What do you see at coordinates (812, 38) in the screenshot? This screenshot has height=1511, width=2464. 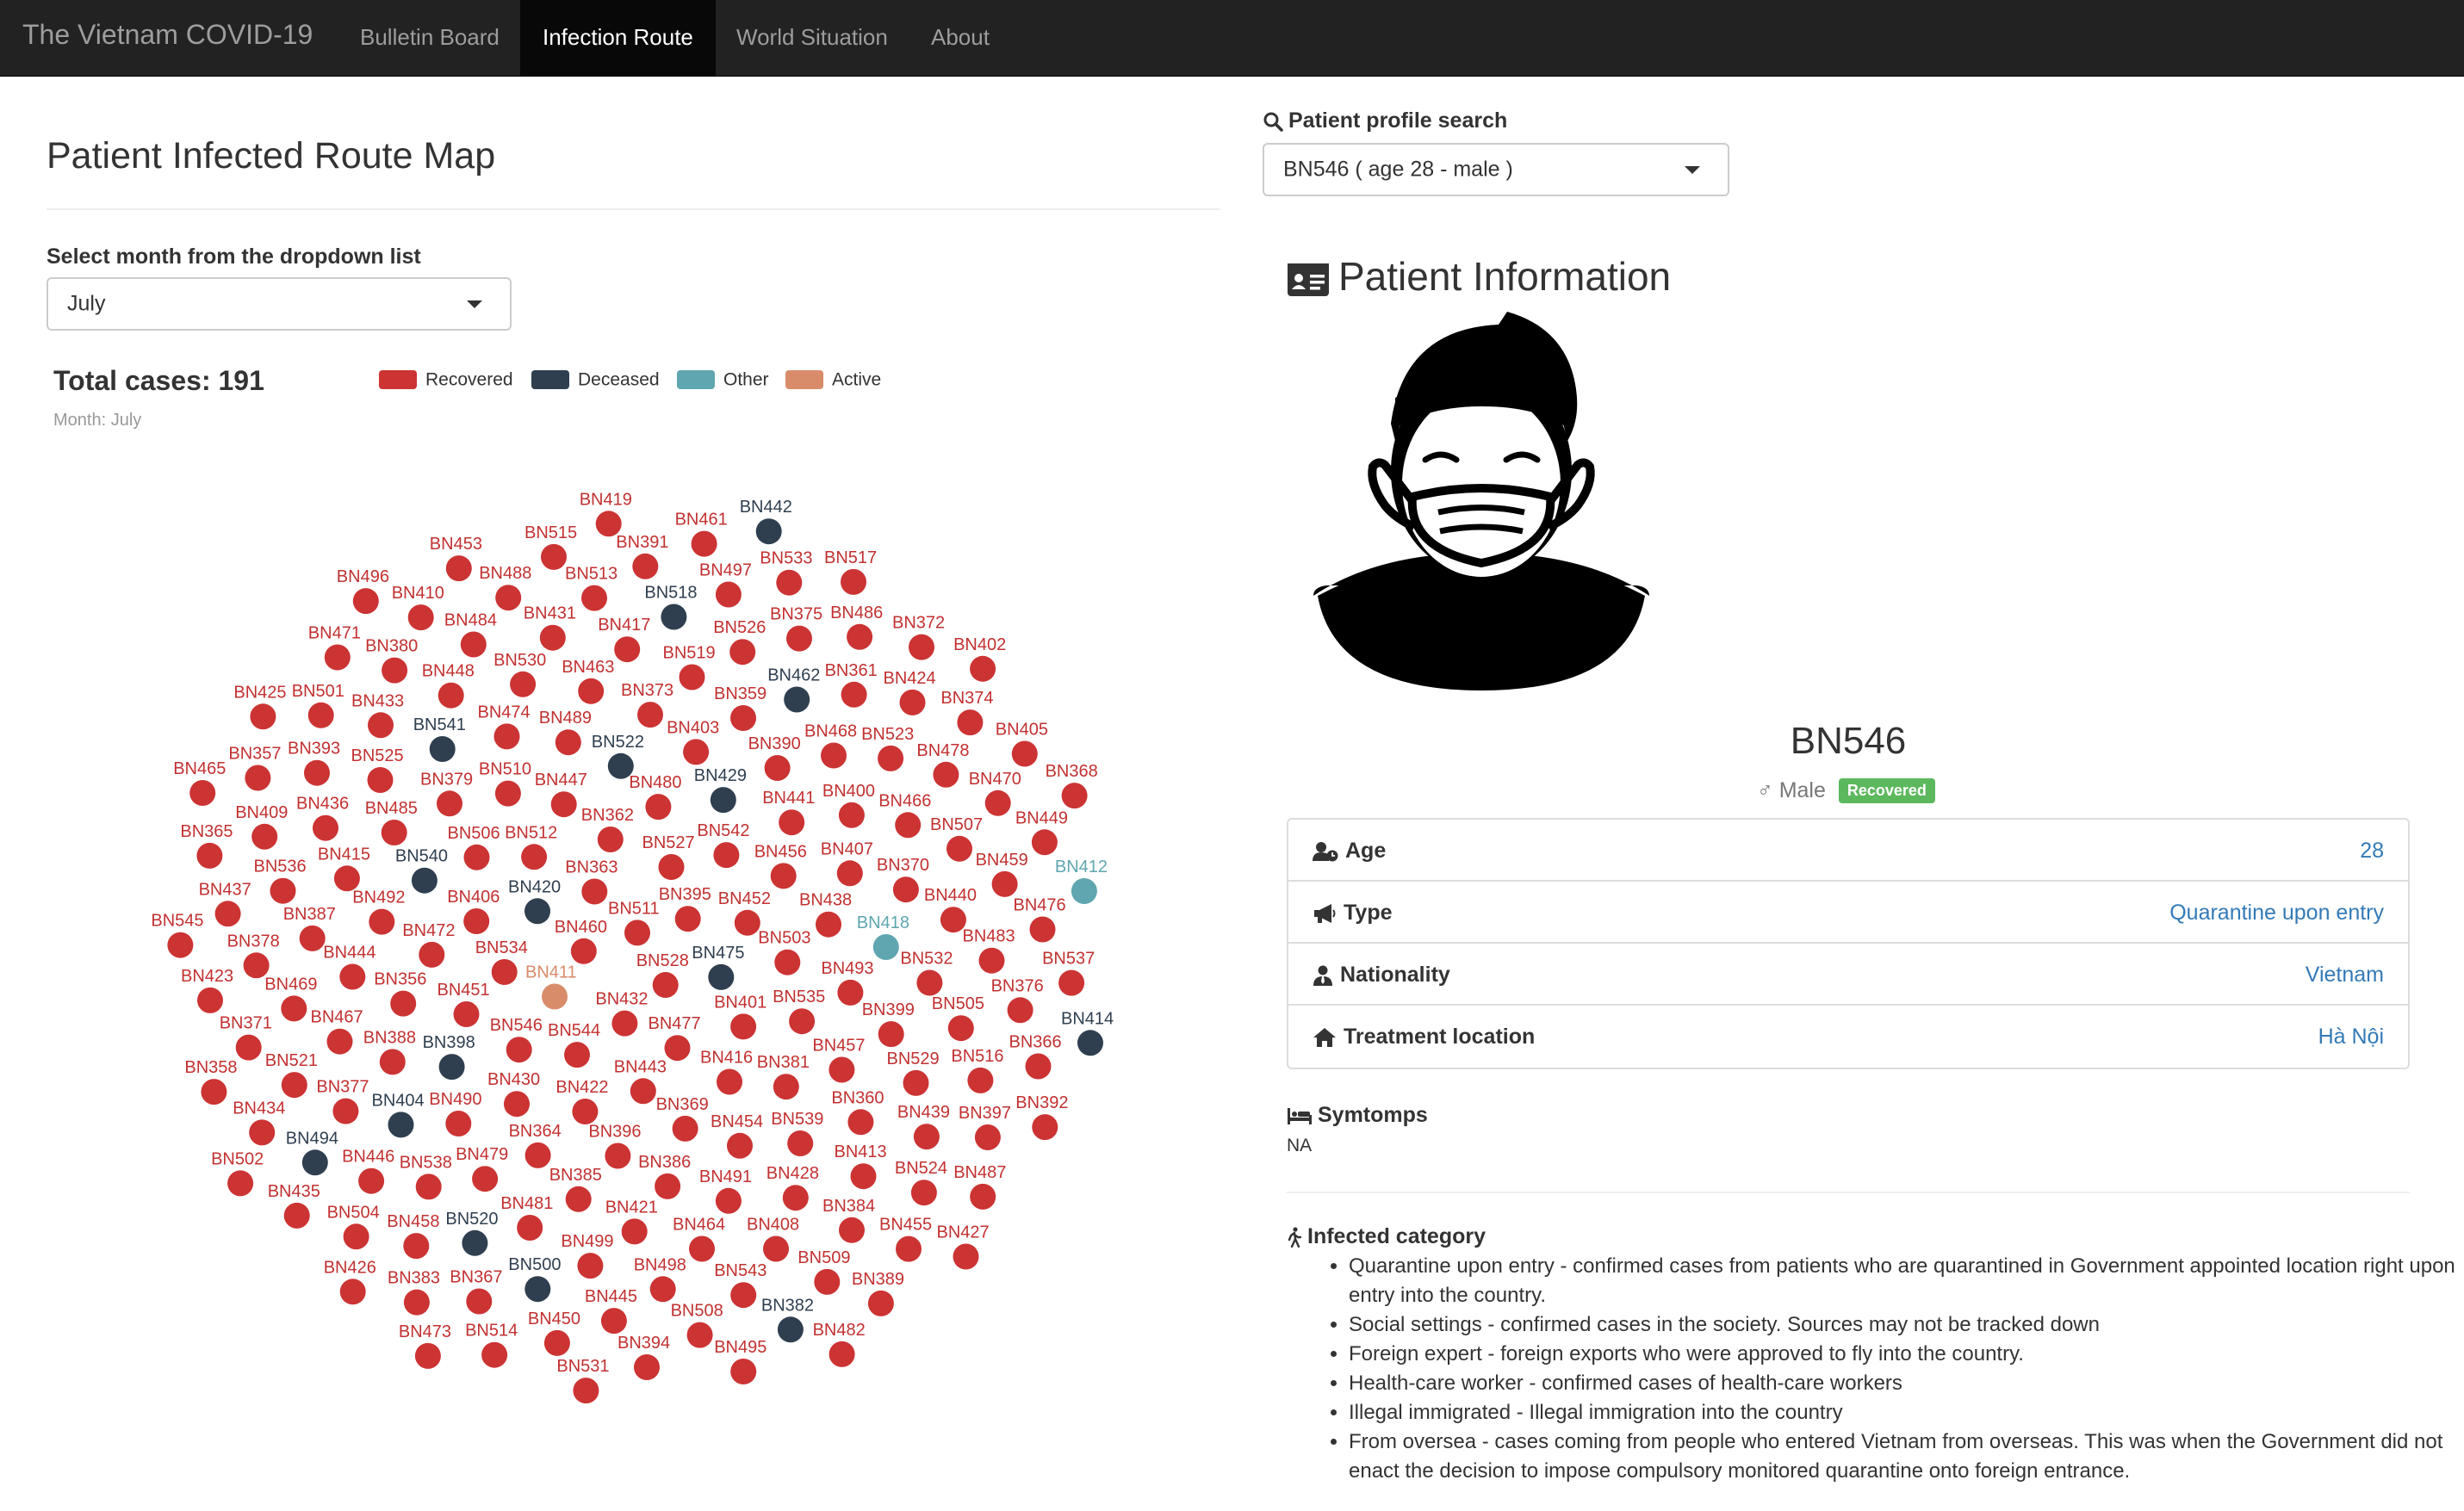 I see `nav-world-situation: World Situation` at bounding box center [812, 38].